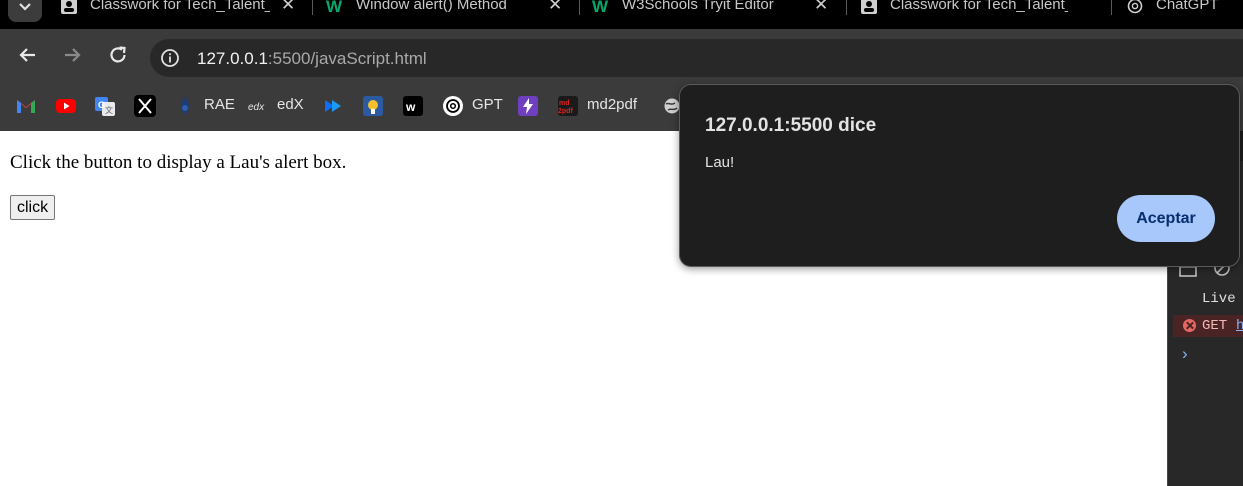 The width and height of the screenshot is (1243, 486). What do you see at coordinates (182, 14) in the screenshot?
I see `tab-classwork-1: Classwork for Tech_Talent_ ✕` at bounding box center [182, 14].